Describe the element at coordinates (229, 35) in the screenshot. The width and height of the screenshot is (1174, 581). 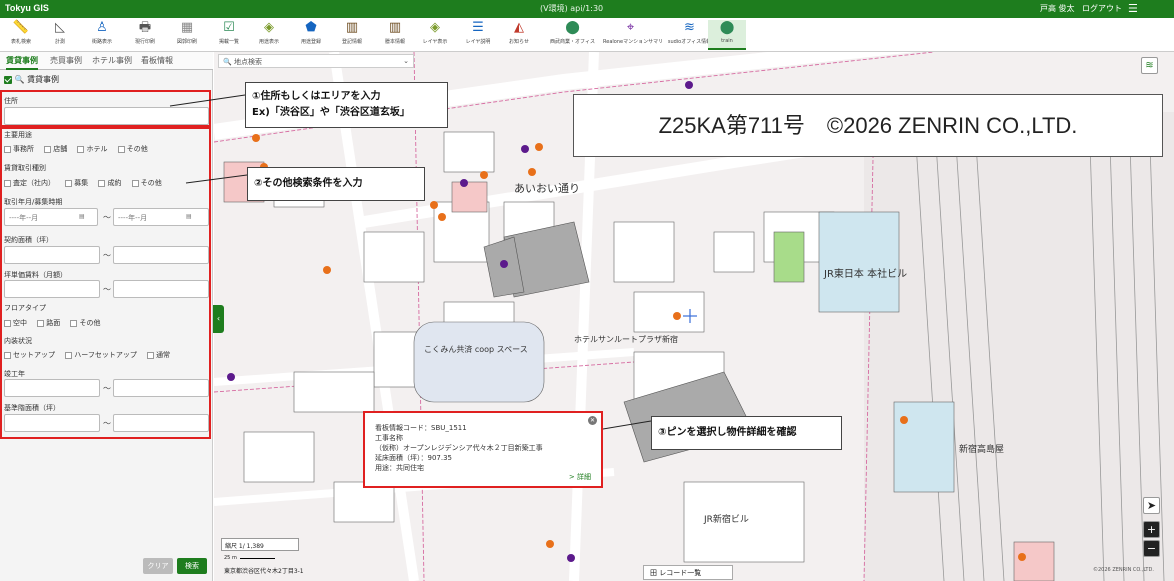
I see `toolbar-button-5: ☑ 掲載一覧` at that location.